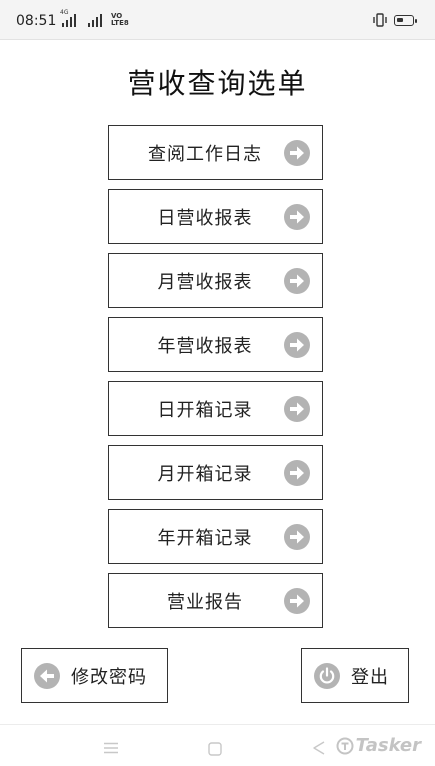 The image size is (435, 766). Describe the element at coordinates (205, 410) in the screenshot. I see `menu-button-label: 日开箱记录` at that location.